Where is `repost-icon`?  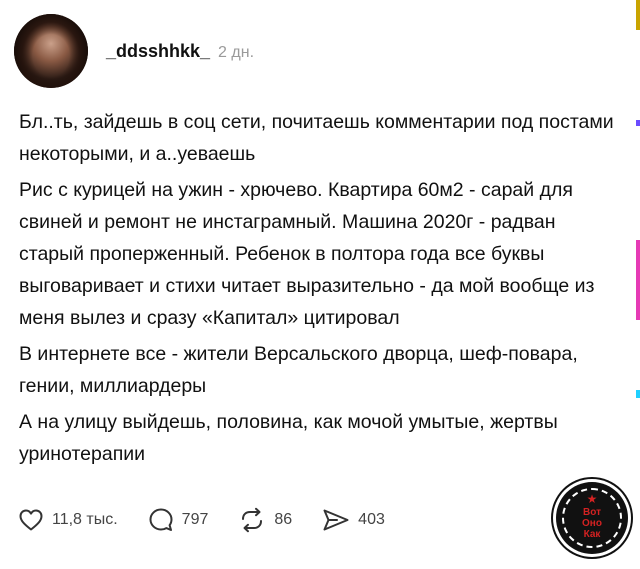 repost-icon is located at coordinates (252, 520).